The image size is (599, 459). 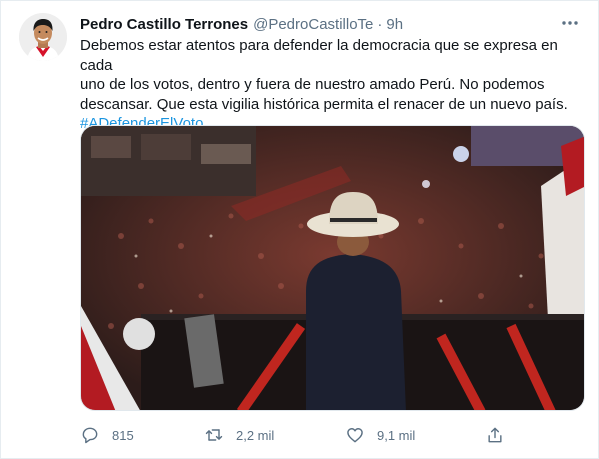 What do you see at coordinates (123, 435) in the screenshot?
I see `reply-count: 815` at bounding box center [123, 435].